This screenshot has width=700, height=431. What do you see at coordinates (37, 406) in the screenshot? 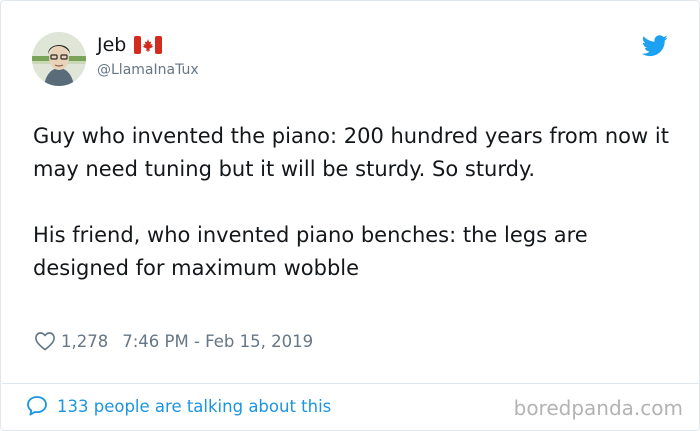
I see `speech-bubble-icon` at bounding box center [37, 406].